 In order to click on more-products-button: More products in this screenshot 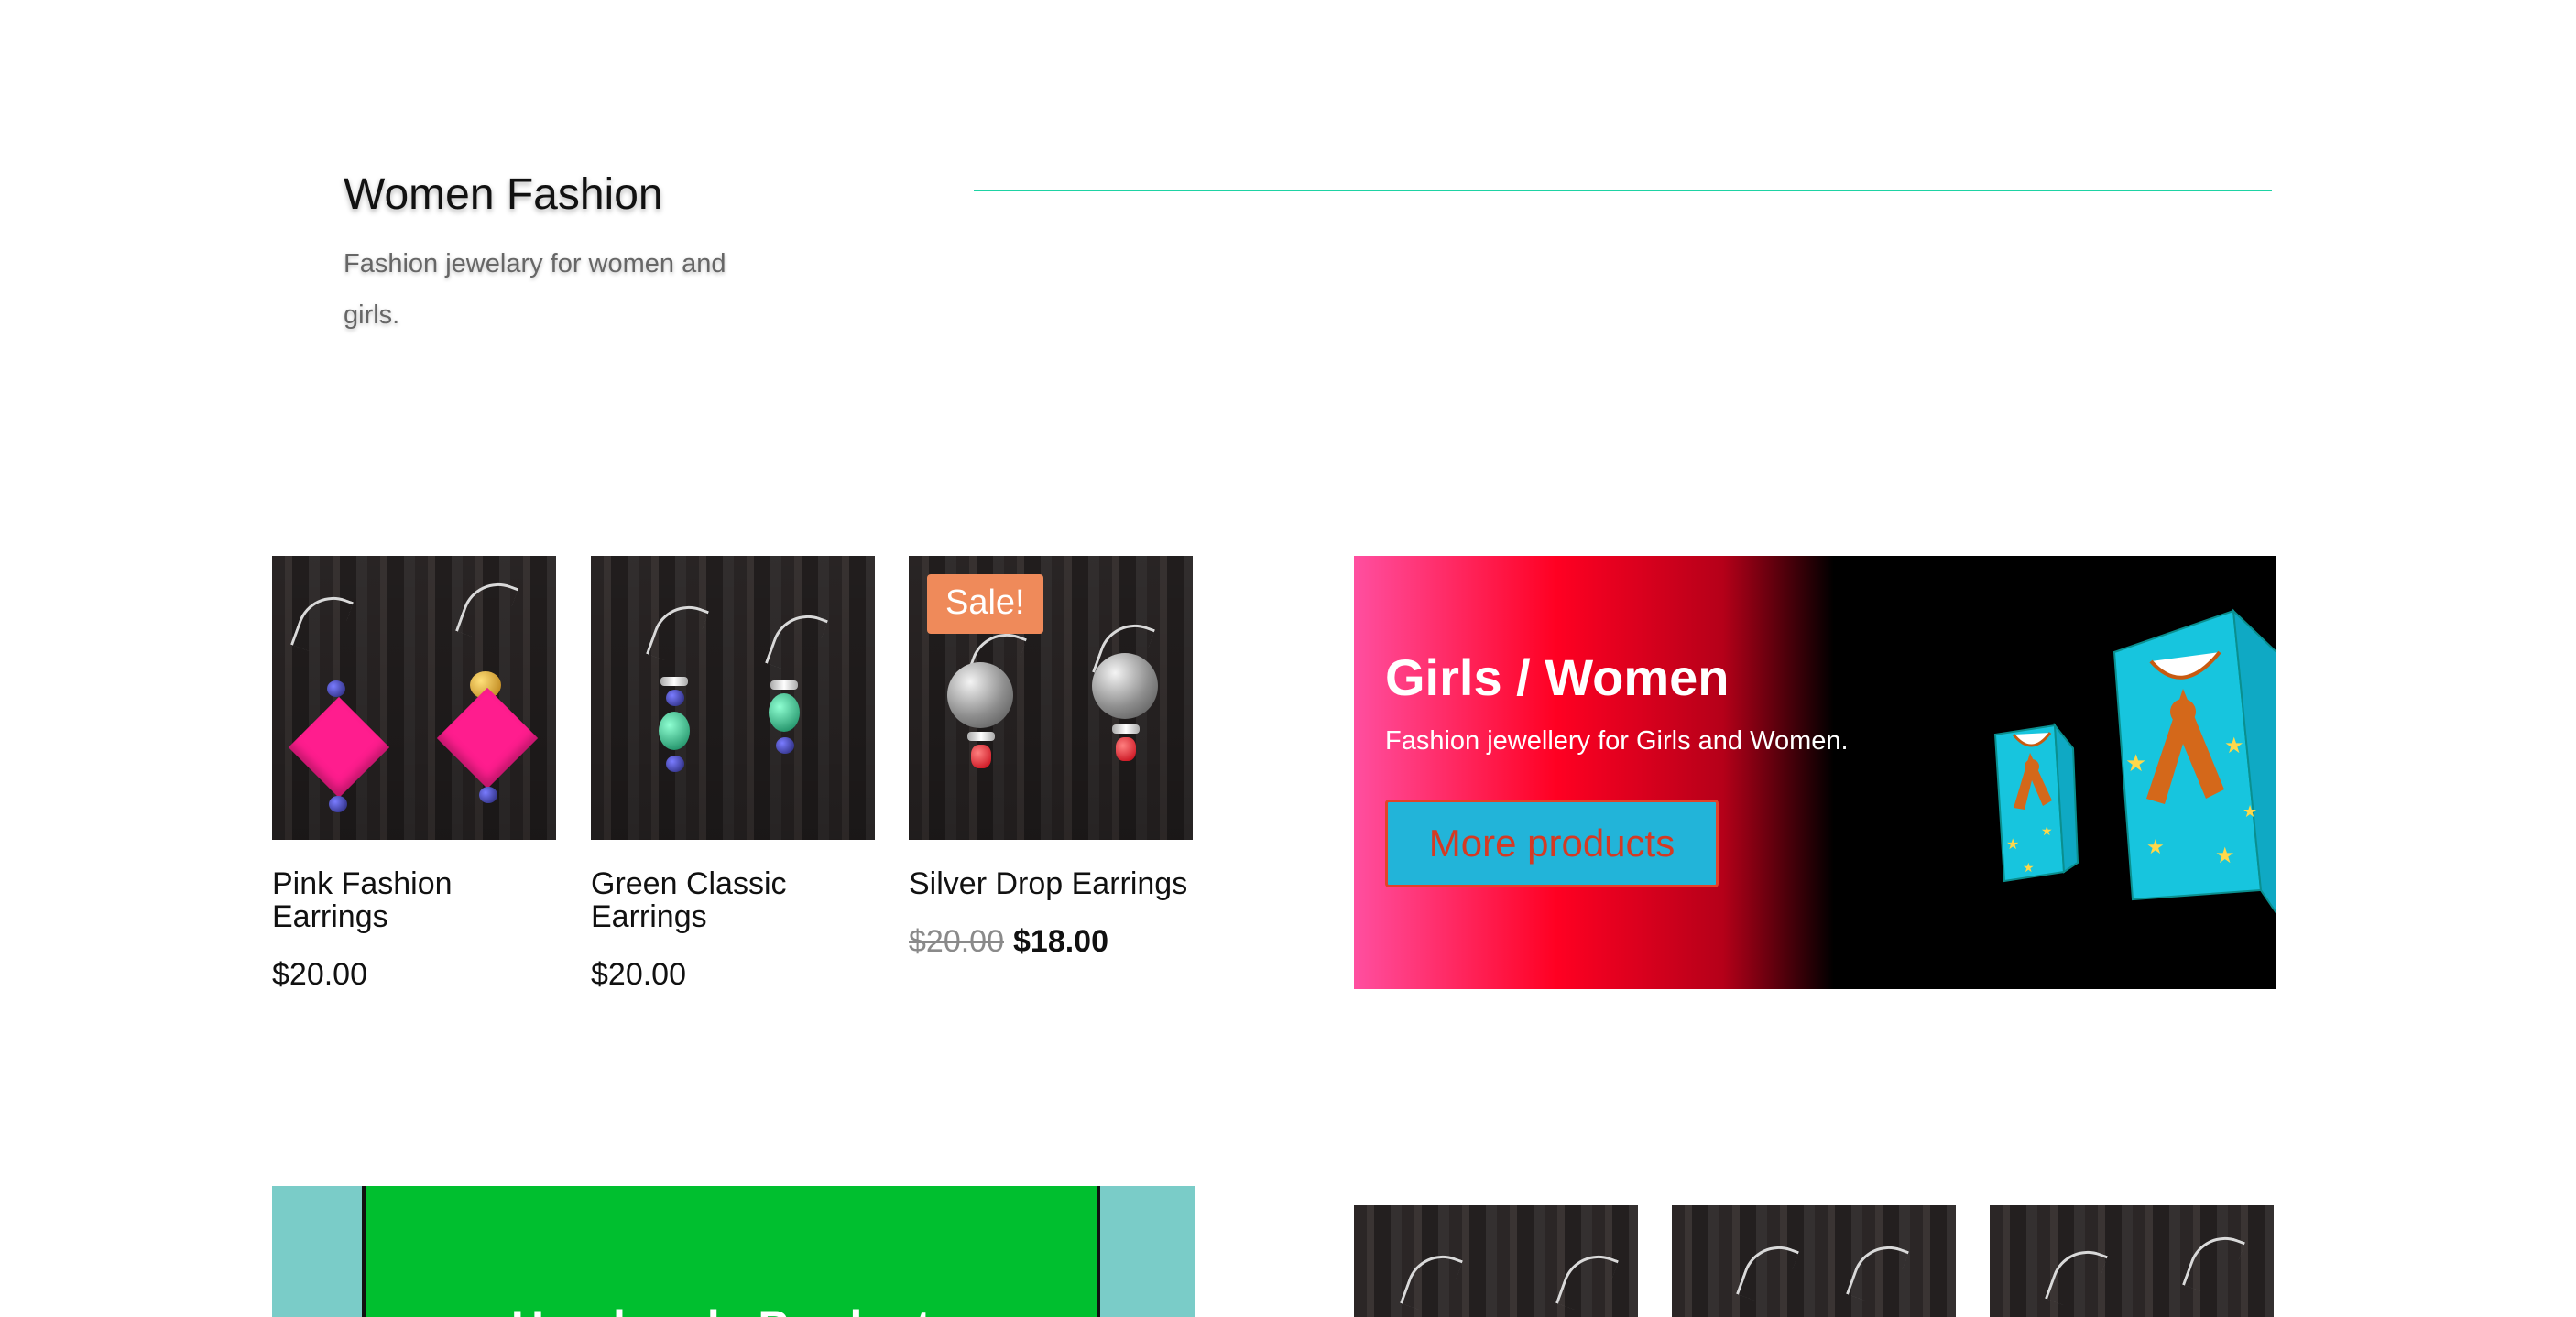, I will do `click(1552, 843)`.